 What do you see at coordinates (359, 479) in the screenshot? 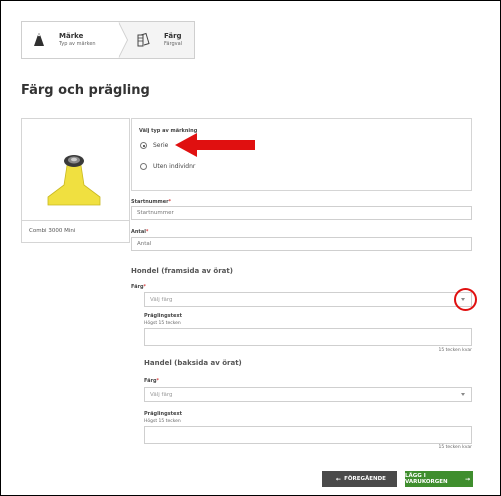
I see `previous-button: ← FÖREGÅENDE` at bounding box center [359, 479].